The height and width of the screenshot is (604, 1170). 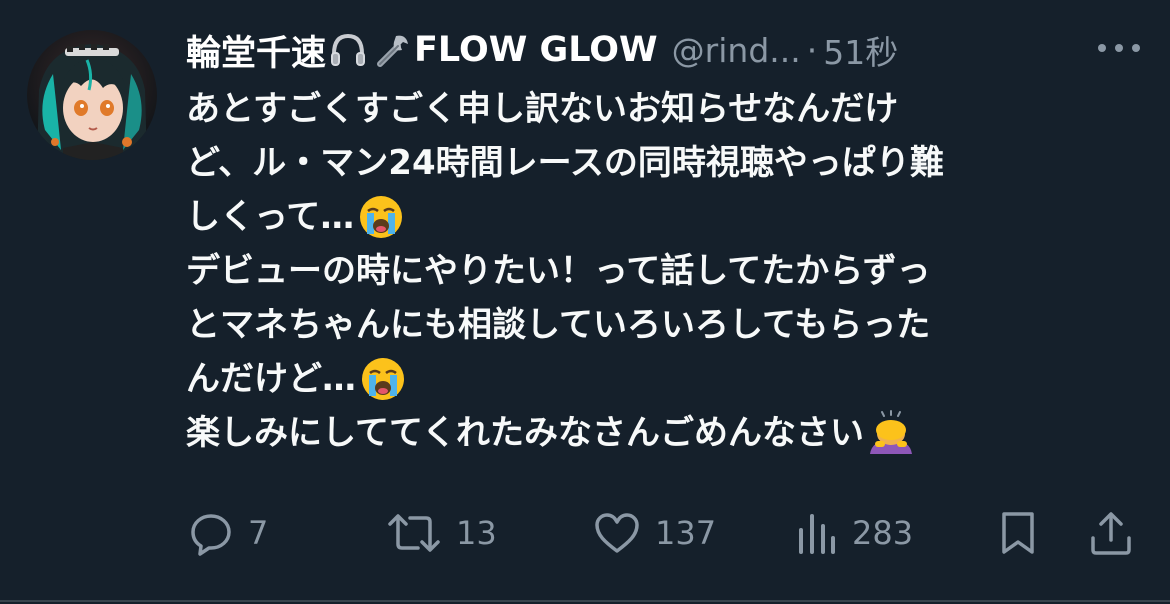 What do you see at coordinates (585, 601) in the screenshot?
I see `tweet-divider` at bounding box center [585, 601].